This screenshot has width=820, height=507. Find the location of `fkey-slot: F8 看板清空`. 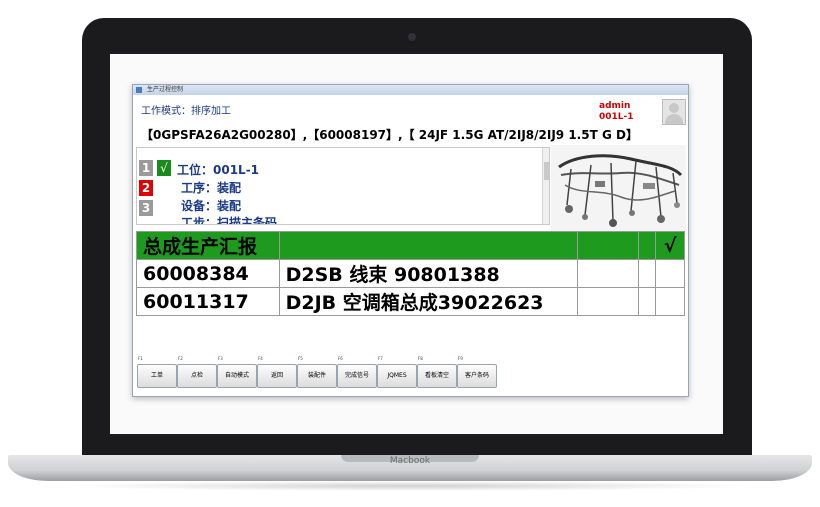

fkey-slot: F8 看板清空 is located at coordinates (437, 374).